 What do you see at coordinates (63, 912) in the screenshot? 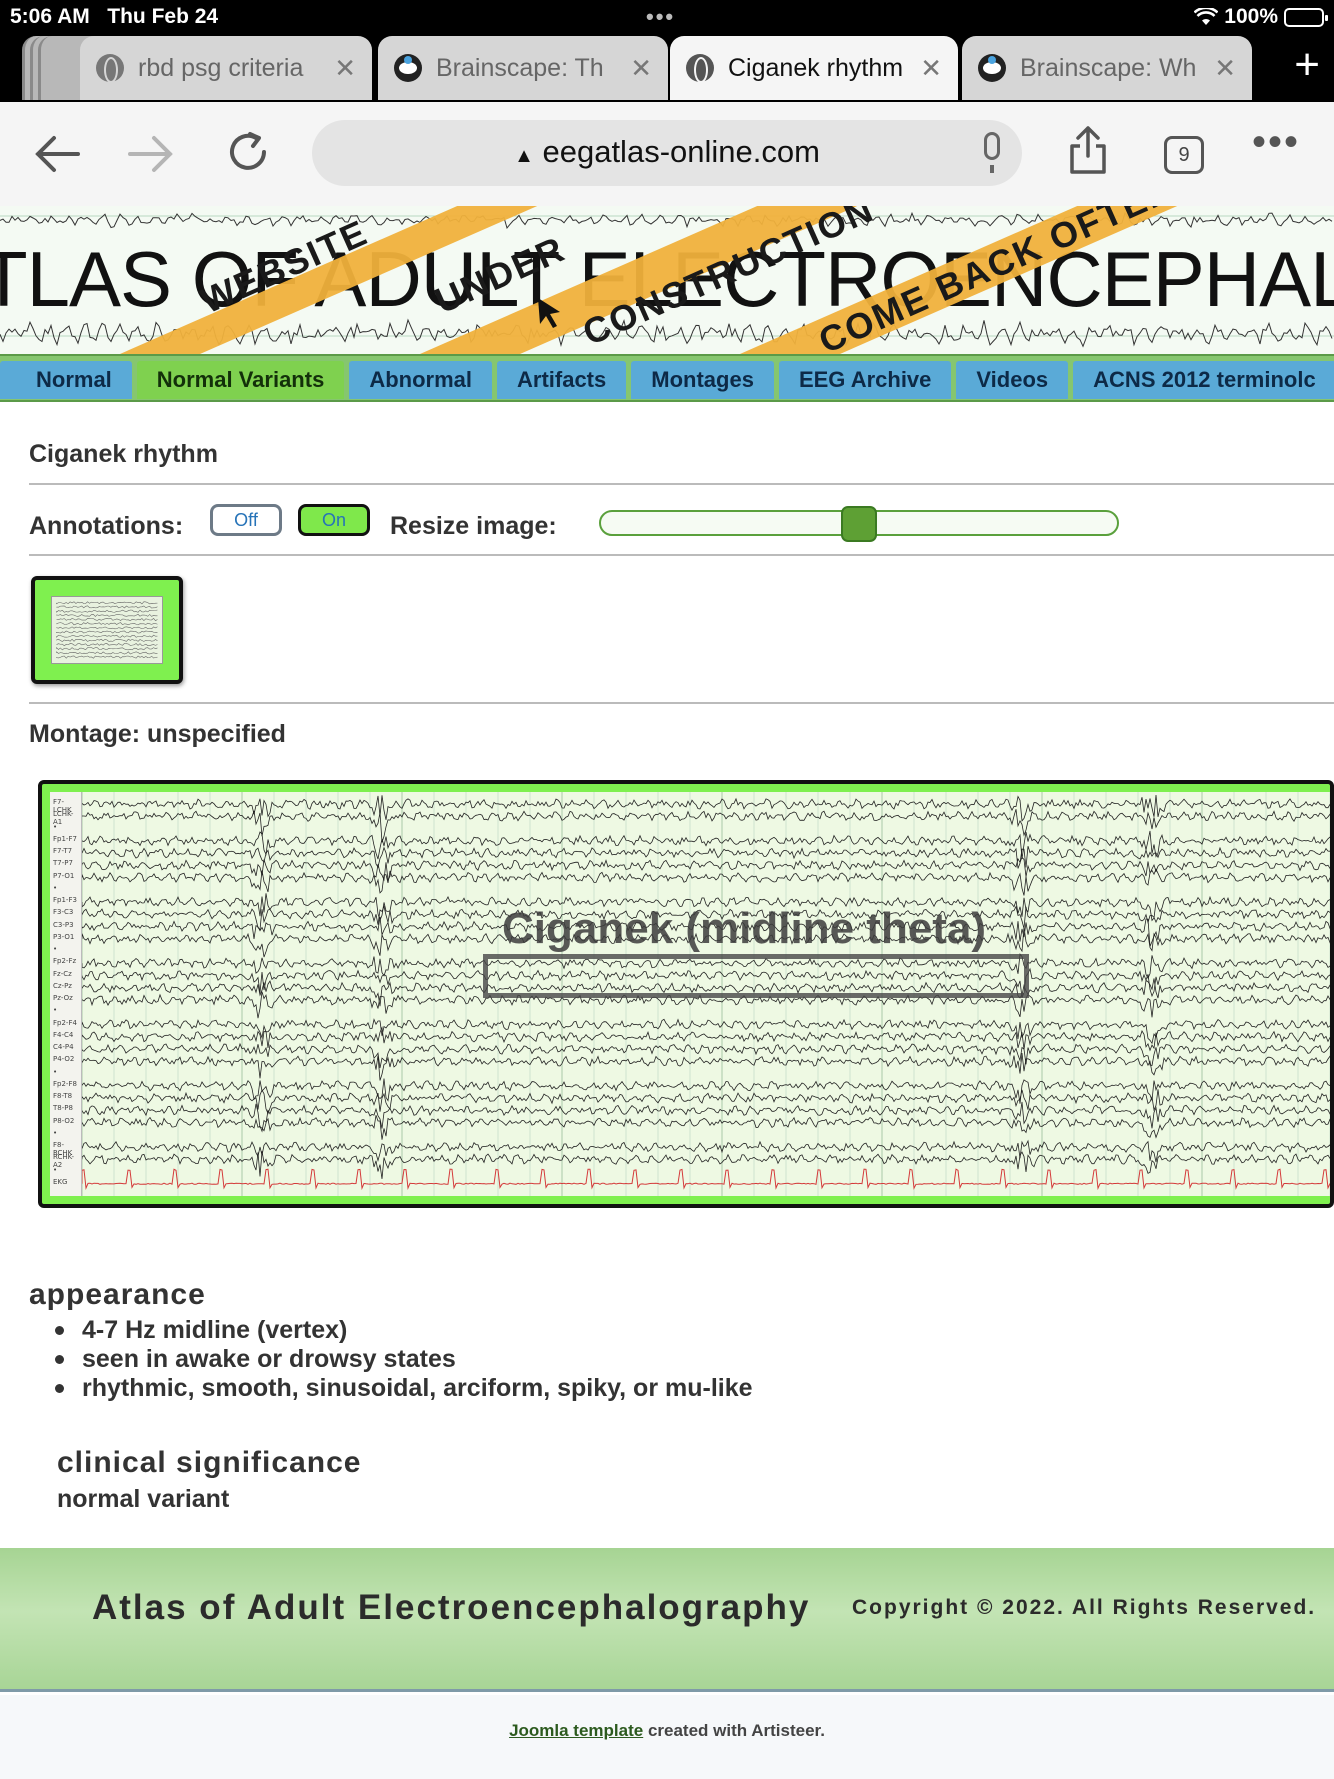
I see `channel-label: F3-C3` at bounding box center [63, 912].